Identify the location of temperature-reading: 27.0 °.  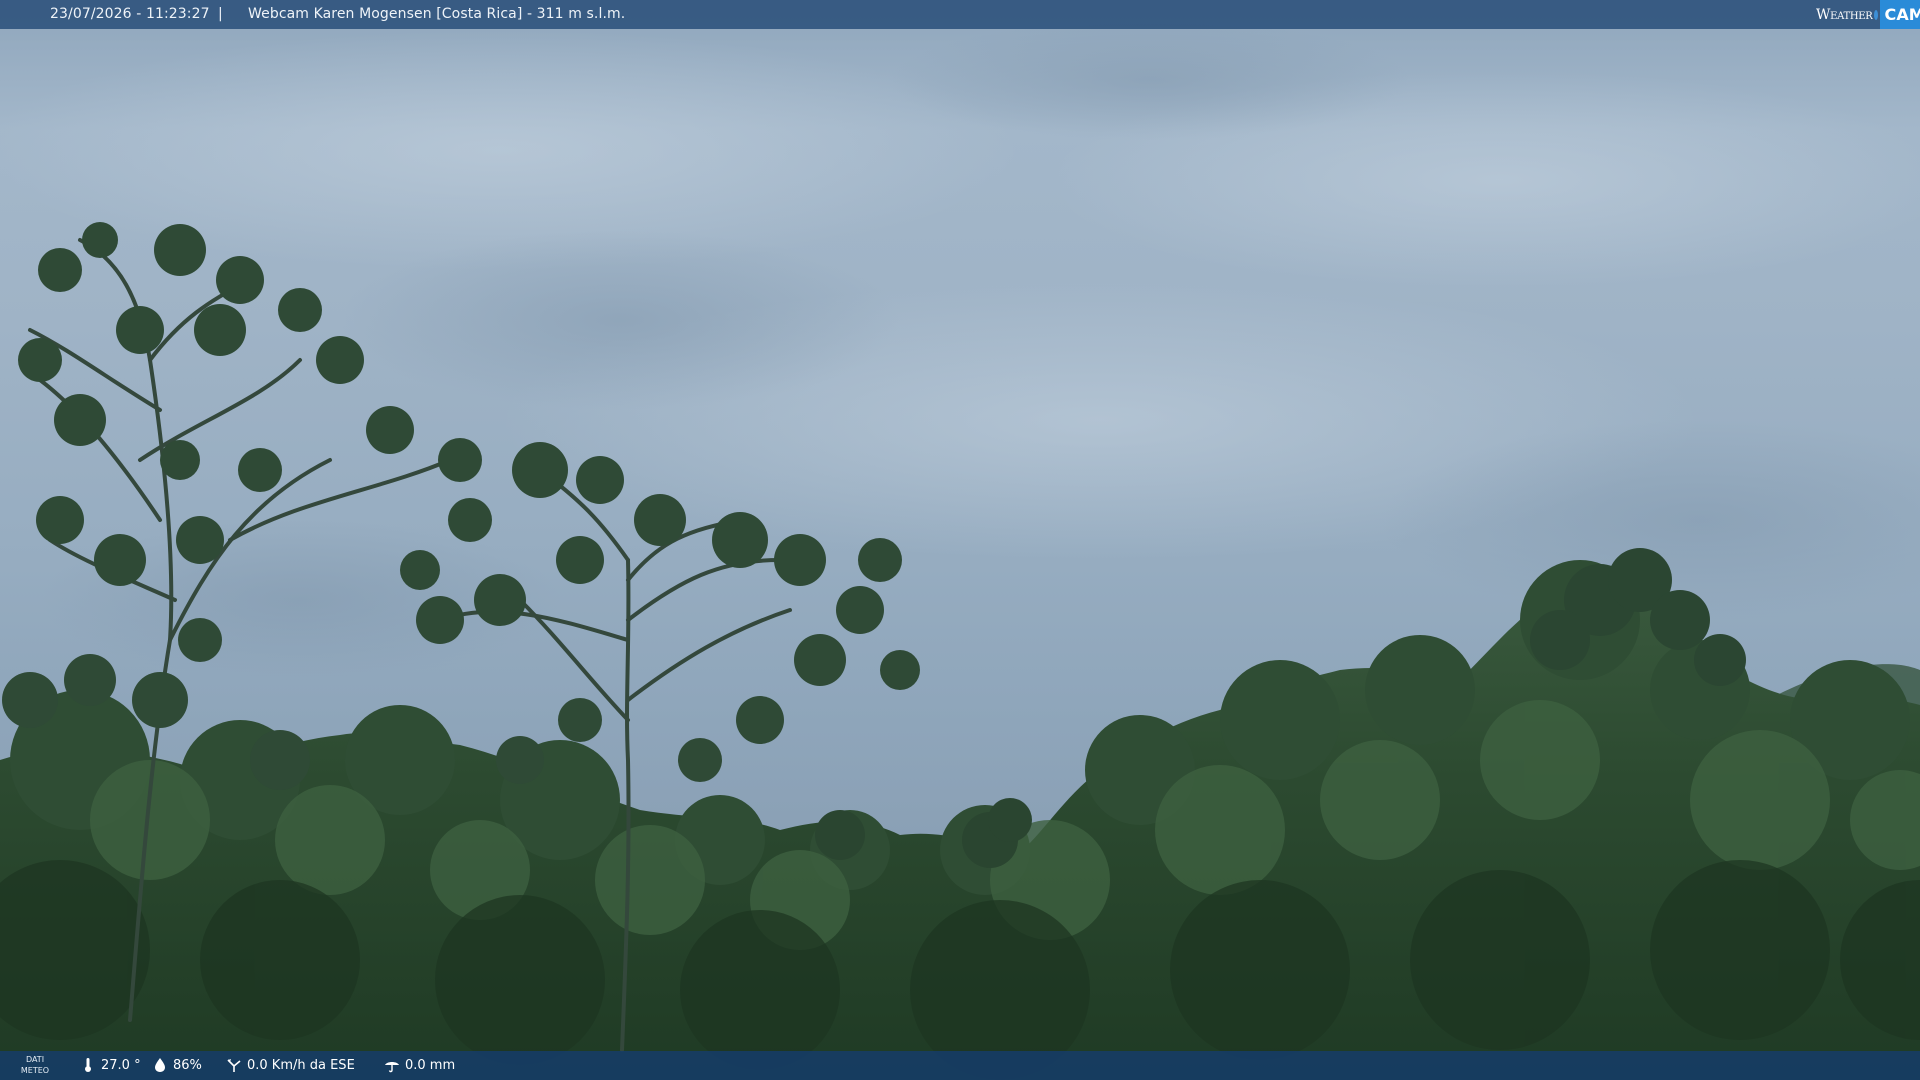
(110, 1065).